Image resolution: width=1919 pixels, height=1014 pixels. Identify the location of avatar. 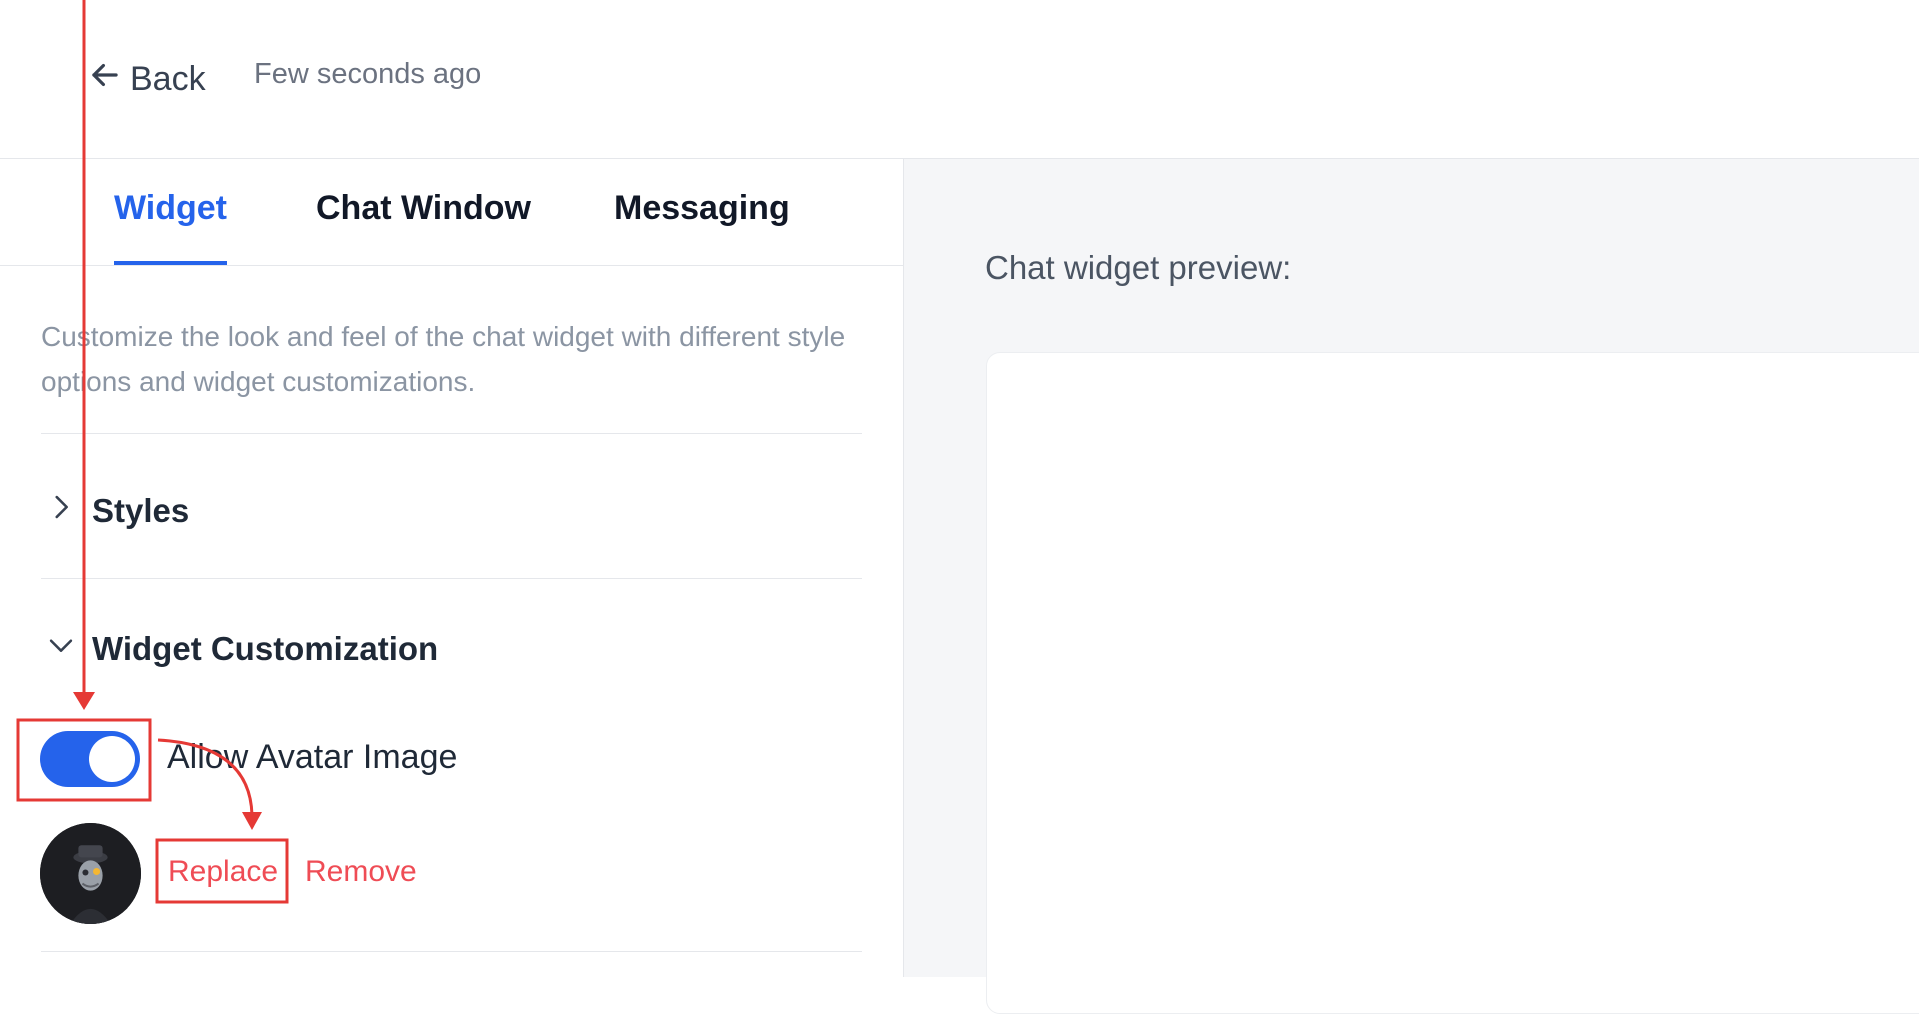
(90, 873).